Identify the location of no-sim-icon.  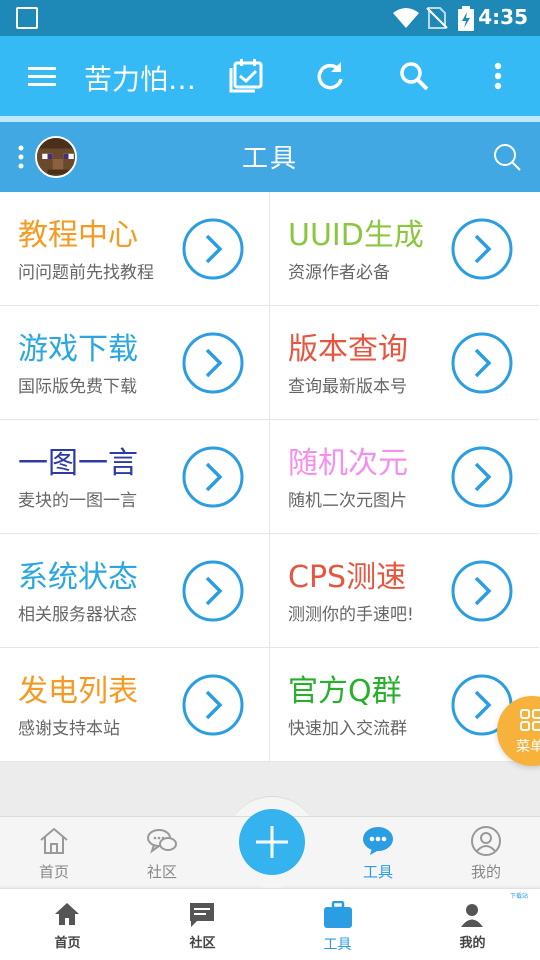
(437, 18).